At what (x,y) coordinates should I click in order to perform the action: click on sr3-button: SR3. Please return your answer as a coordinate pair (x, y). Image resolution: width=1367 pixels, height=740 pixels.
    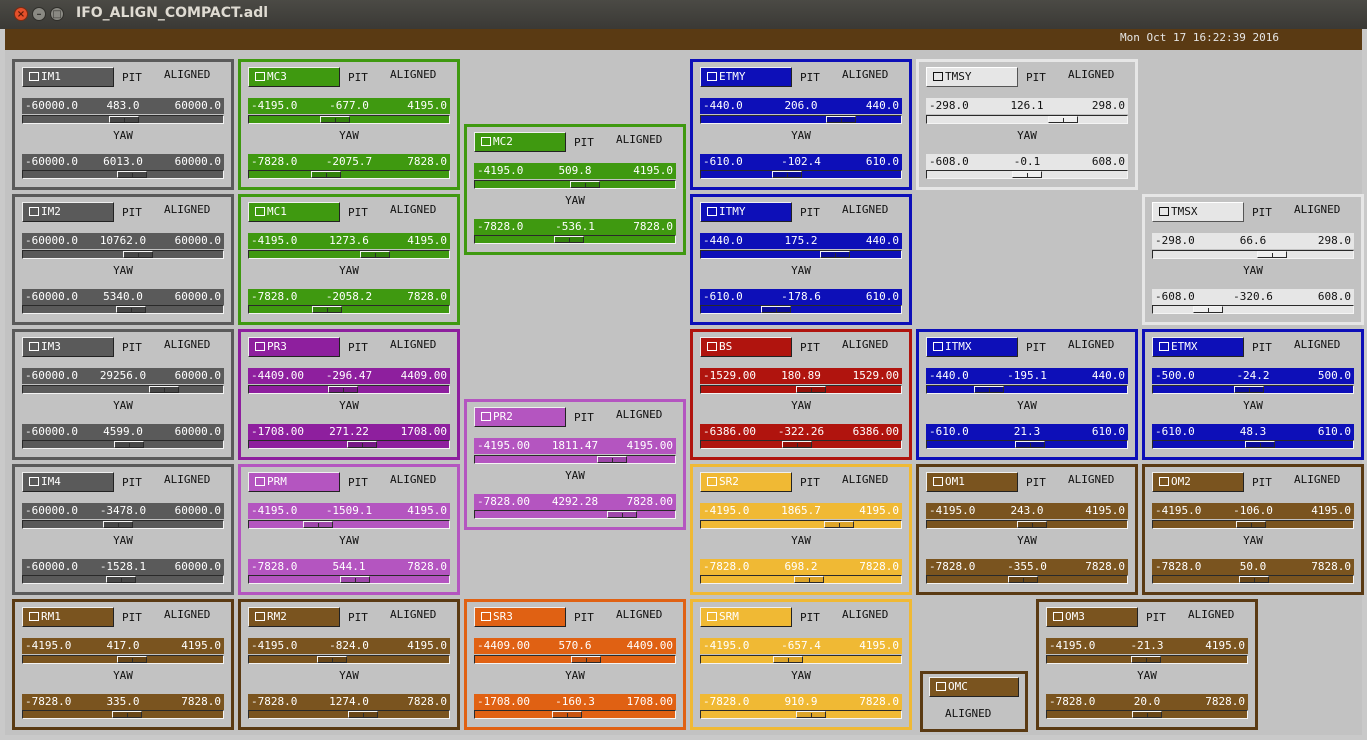
    Looking at the image, I should click on (520, 617).